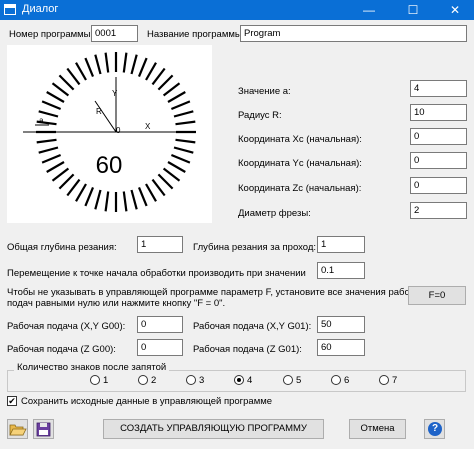  What do you see at coordinates (61, 349) in the screenshot?
I see `feed-z-g00-label: Рабочая подача (Z G00):` at bounding box center [61, 349].